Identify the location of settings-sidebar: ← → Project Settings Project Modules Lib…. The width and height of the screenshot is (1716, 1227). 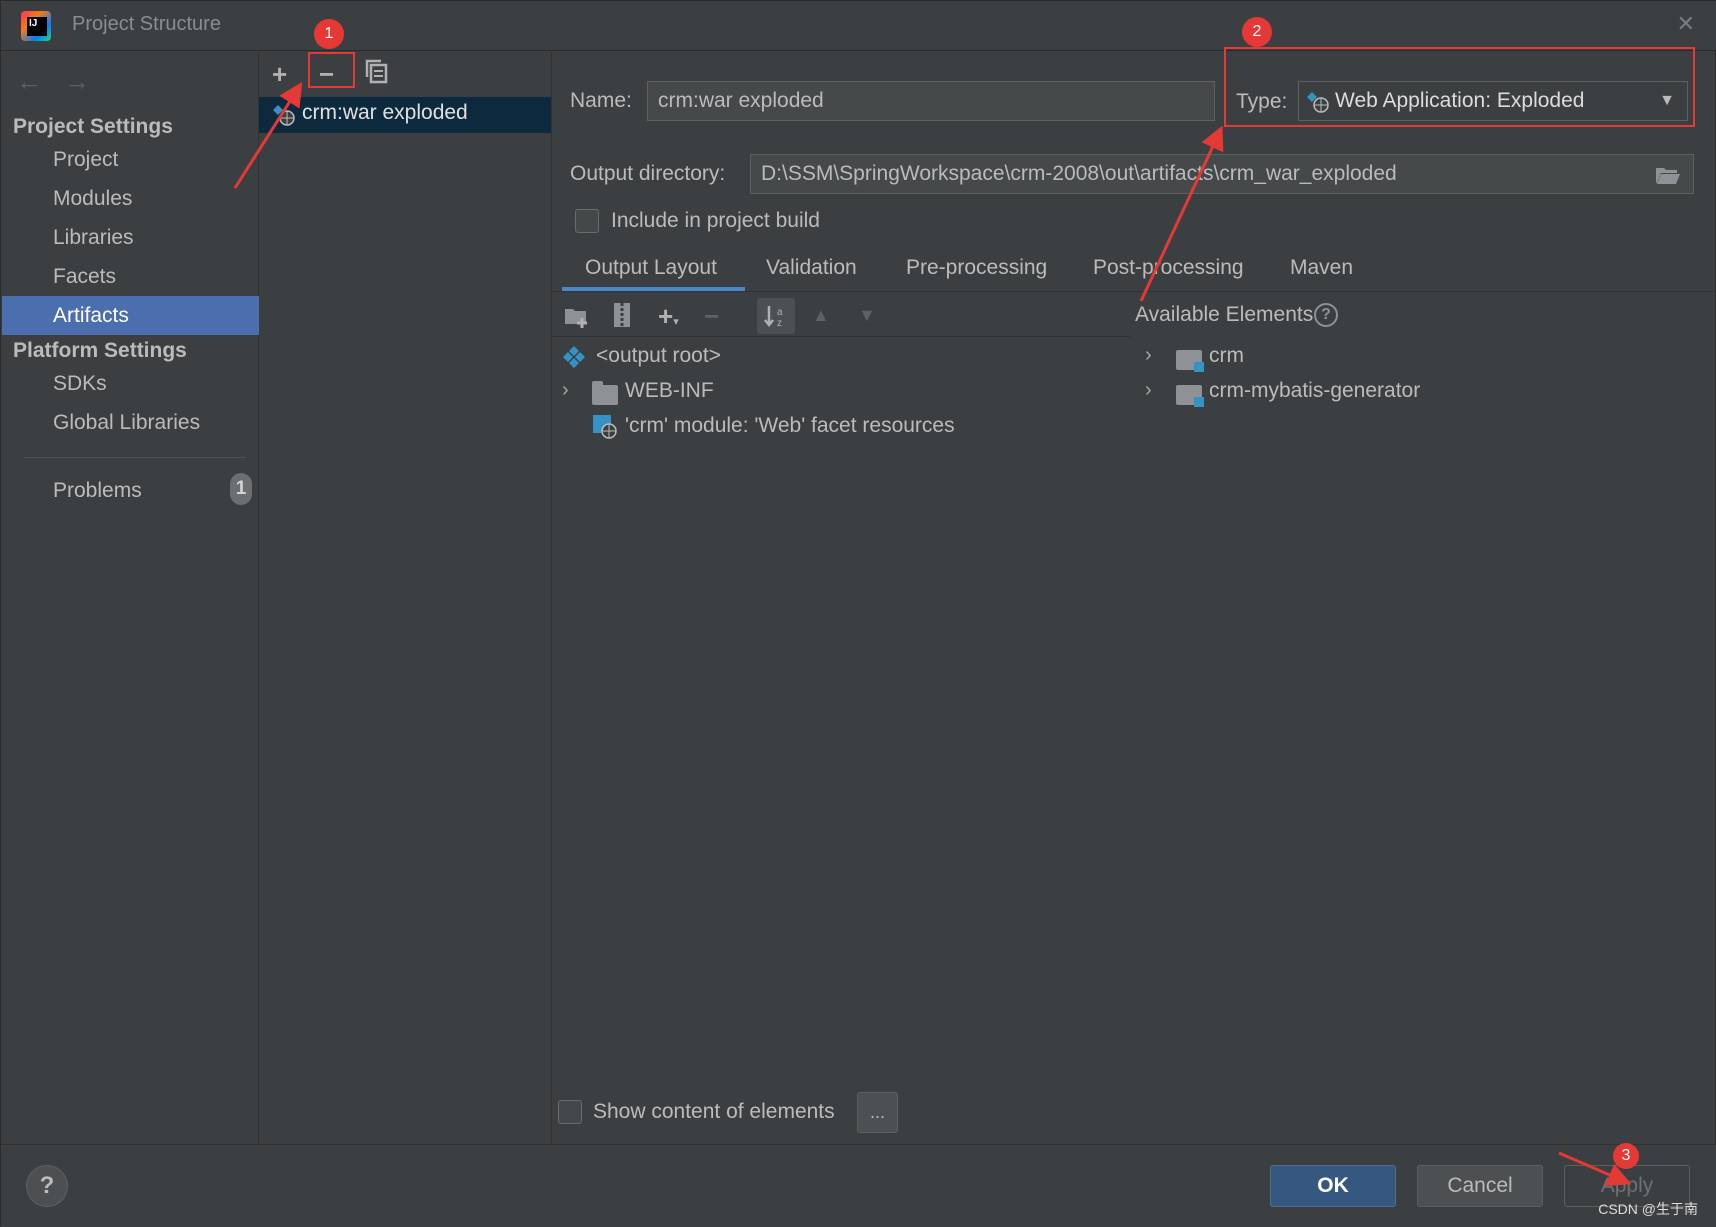
(130, 598).